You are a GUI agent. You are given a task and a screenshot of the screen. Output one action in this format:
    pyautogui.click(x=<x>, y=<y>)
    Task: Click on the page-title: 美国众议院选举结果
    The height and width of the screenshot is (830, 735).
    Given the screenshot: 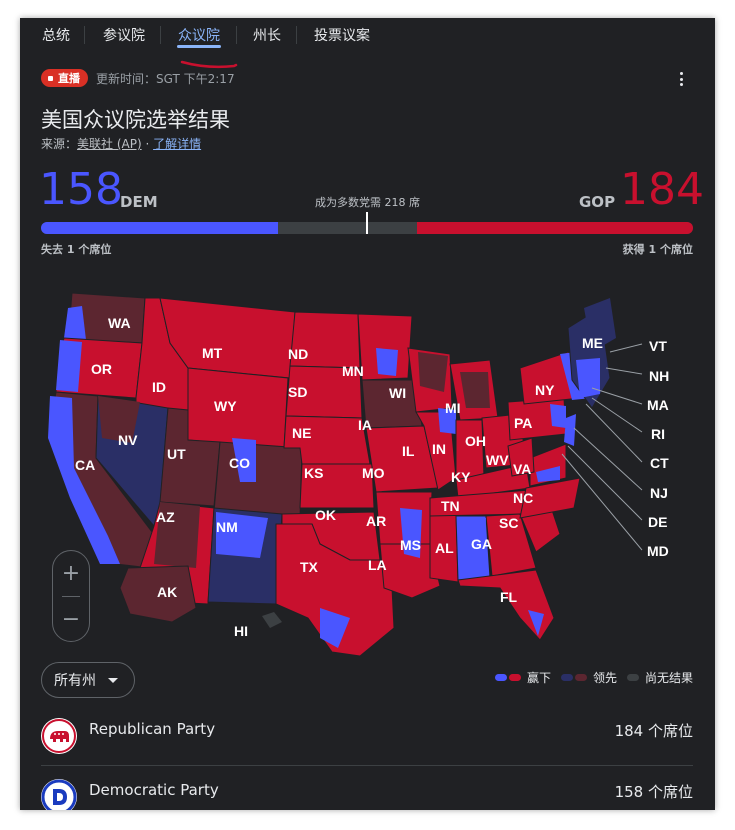 What is the action you would take?
    pyautogui.click(x=135, y=120)
    